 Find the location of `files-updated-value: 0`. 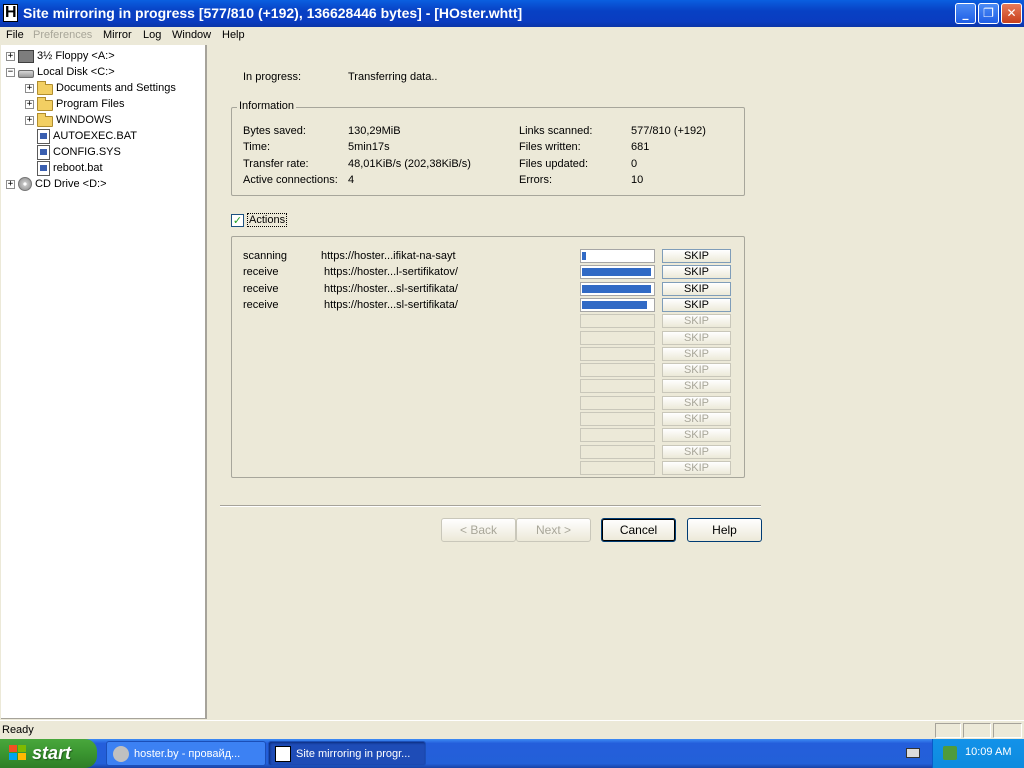

files-updated-value: 0 is located at coordinates (634, 164).